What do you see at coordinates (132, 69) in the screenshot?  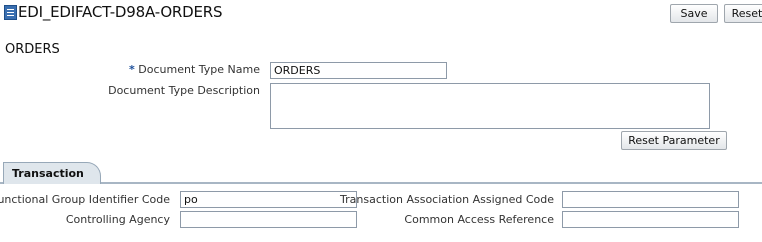 I see `required-marker: *` at bounding box center [132, 69].